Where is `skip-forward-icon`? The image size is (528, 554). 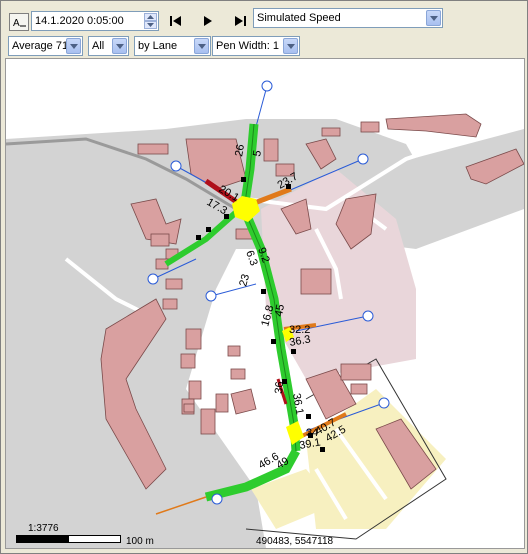
skip-forward-icon is located at coordinates (240, 21).